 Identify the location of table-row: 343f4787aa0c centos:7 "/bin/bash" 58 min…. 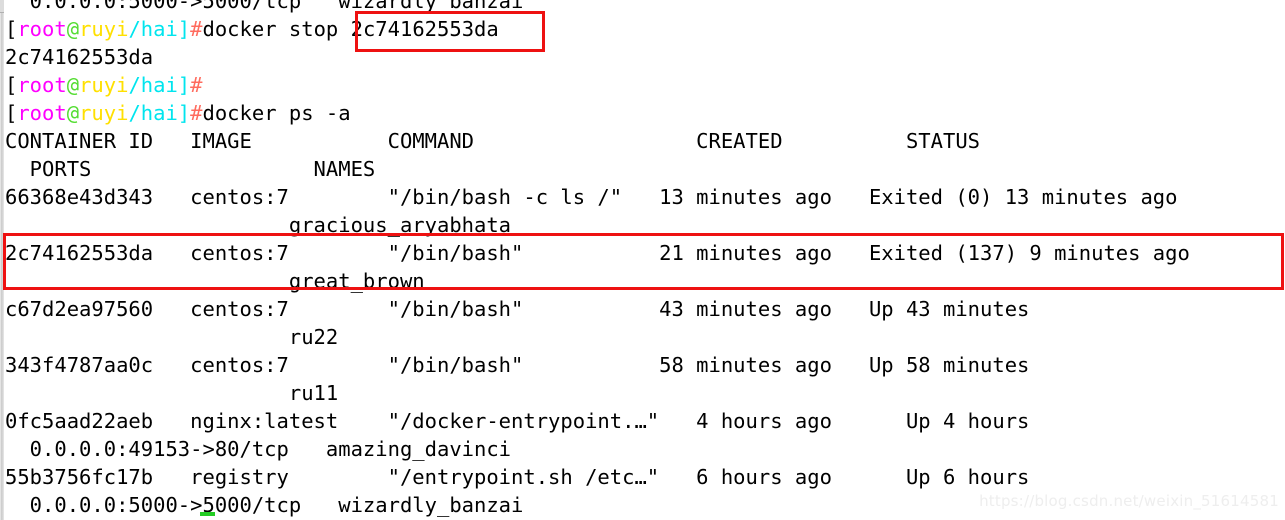
(517, 365).